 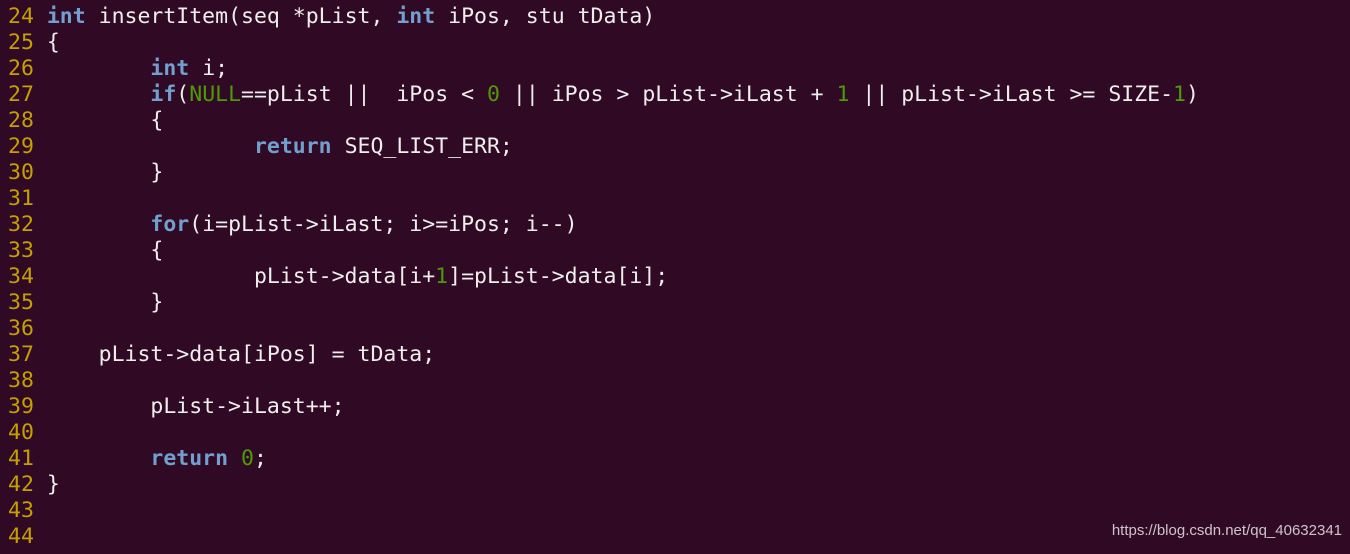 What do you see at coordinates (668, 94) in the screenshot?
I see `code-token: || iPos > pList->iLast +` at bounding box center [668, 94].